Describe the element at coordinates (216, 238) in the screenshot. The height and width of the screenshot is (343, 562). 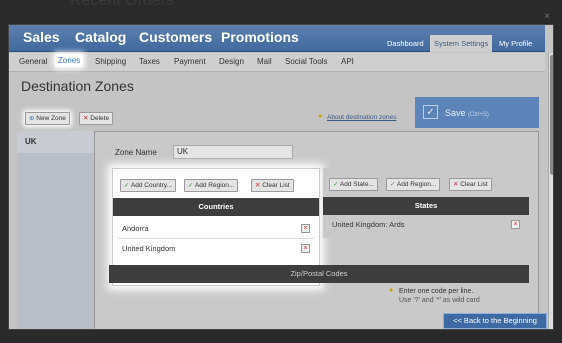
I see `row-divider` at that location.